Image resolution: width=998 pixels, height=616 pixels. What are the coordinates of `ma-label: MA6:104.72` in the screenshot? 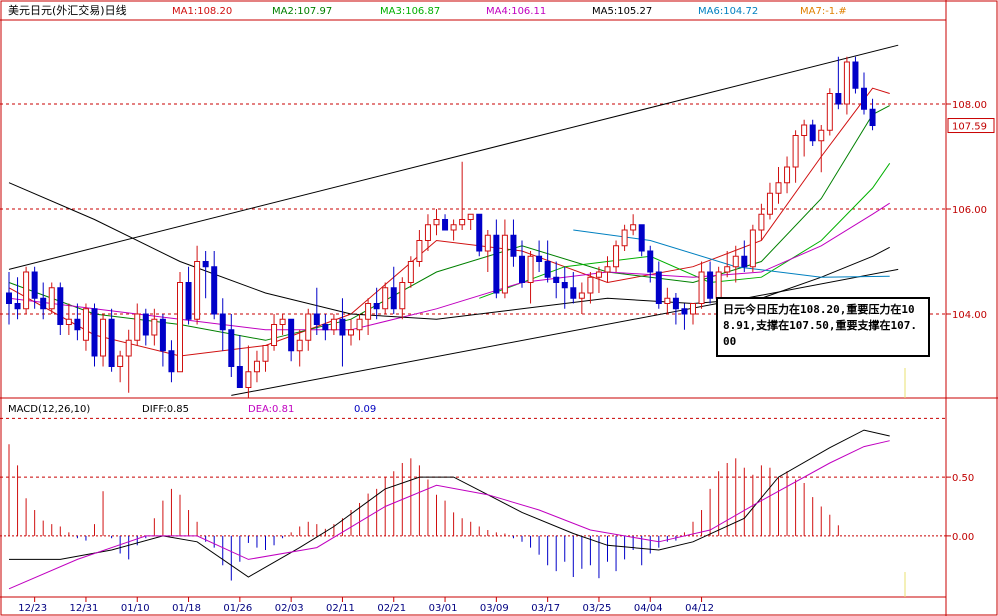 It's located at (728, 11).